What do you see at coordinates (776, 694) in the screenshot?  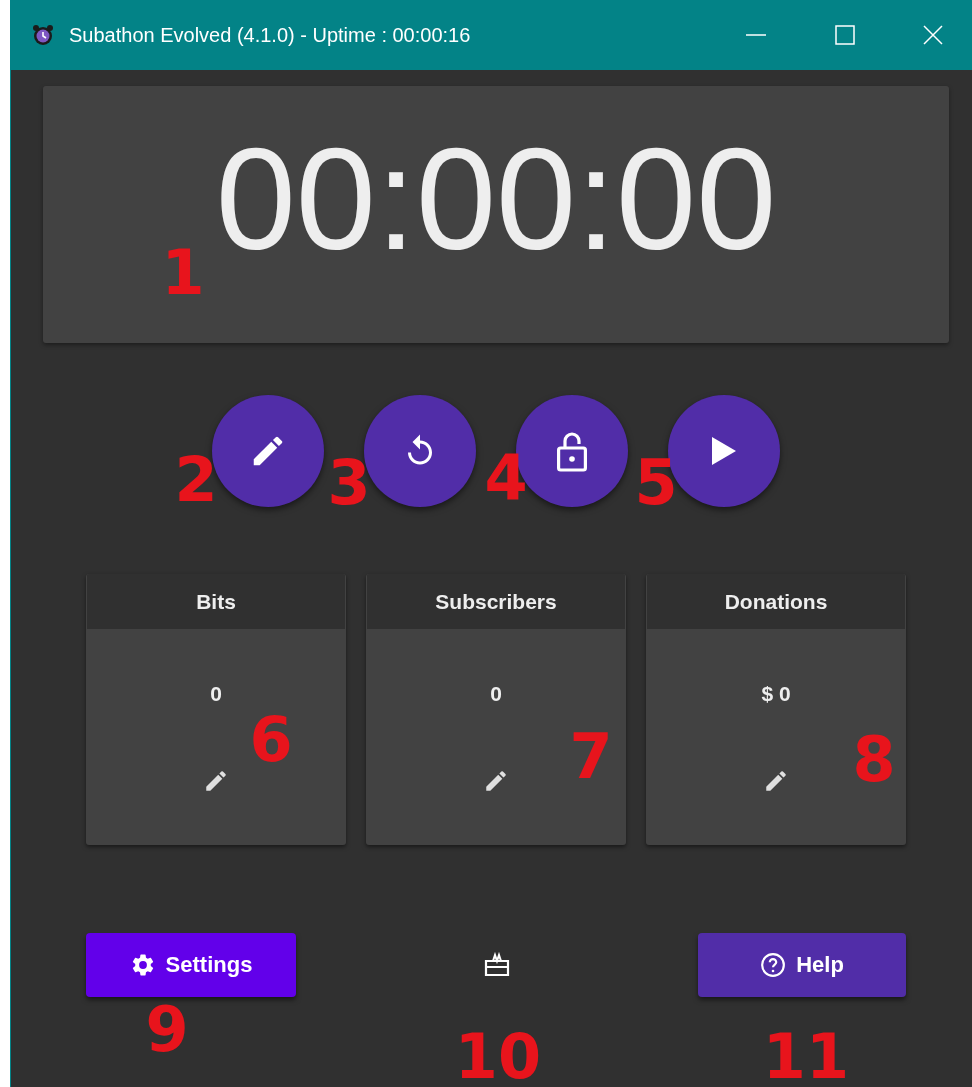 I see `counter-value: $ 0` at bounding box center [776, 694].